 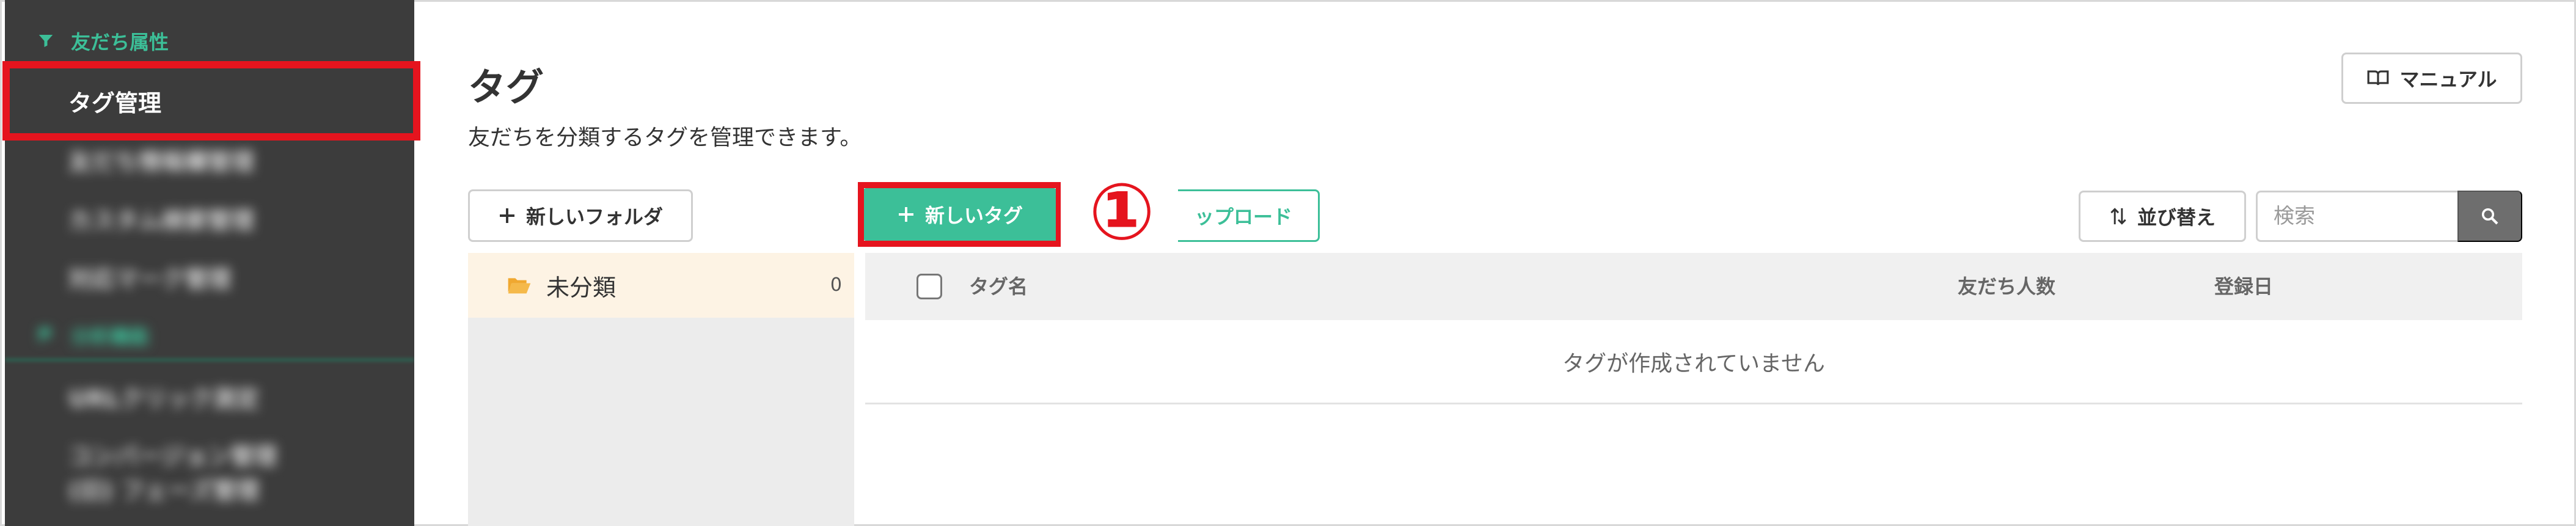 What do you see at coordinates (581, 287) in the screenshot?
I see `folder-item-label: 未分類` at bounding box center [581, 287].